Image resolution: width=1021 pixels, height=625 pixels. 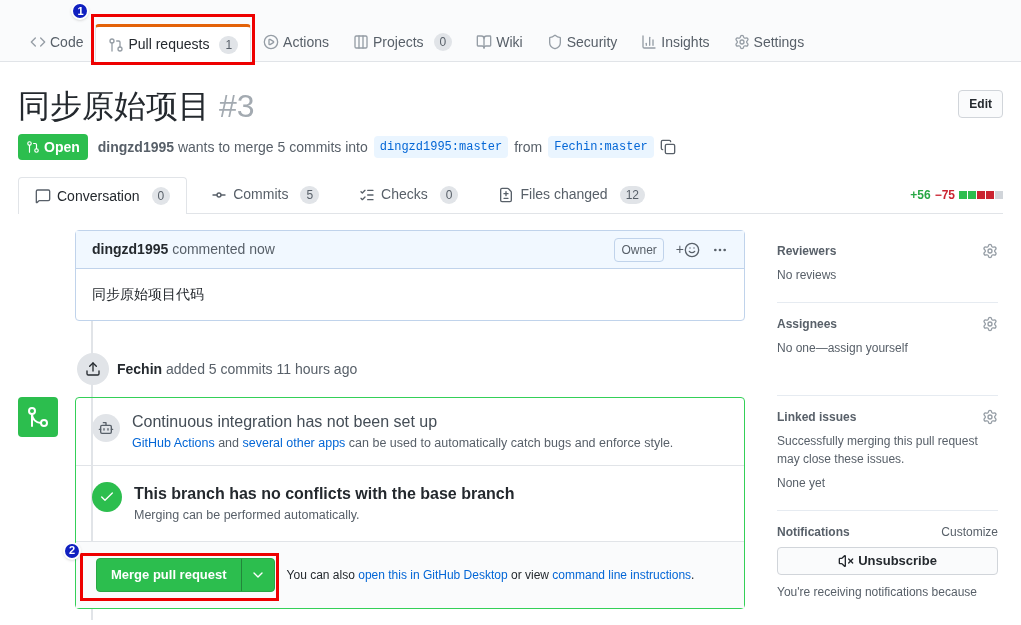 What do you see at coordinates (38, 42) in the screenshot?
I see `code-icon` at bounding box center [38, 42].